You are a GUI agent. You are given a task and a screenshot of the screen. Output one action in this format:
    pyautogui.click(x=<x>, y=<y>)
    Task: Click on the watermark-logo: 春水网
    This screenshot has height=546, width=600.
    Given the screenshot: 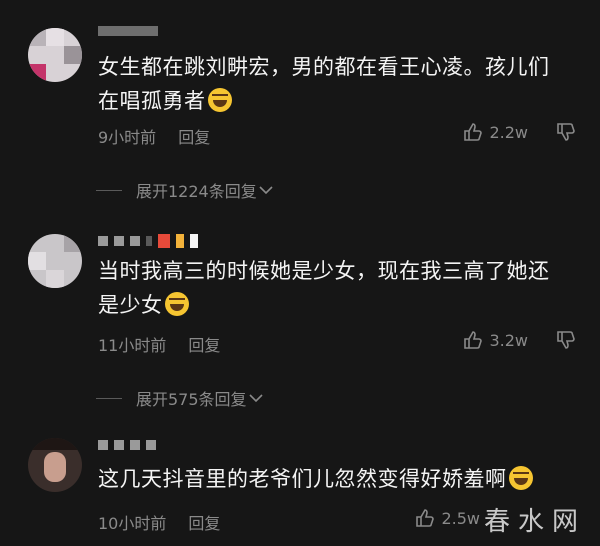 What is the action you would take?
    pyautogui.click(x=534, y=522)
    